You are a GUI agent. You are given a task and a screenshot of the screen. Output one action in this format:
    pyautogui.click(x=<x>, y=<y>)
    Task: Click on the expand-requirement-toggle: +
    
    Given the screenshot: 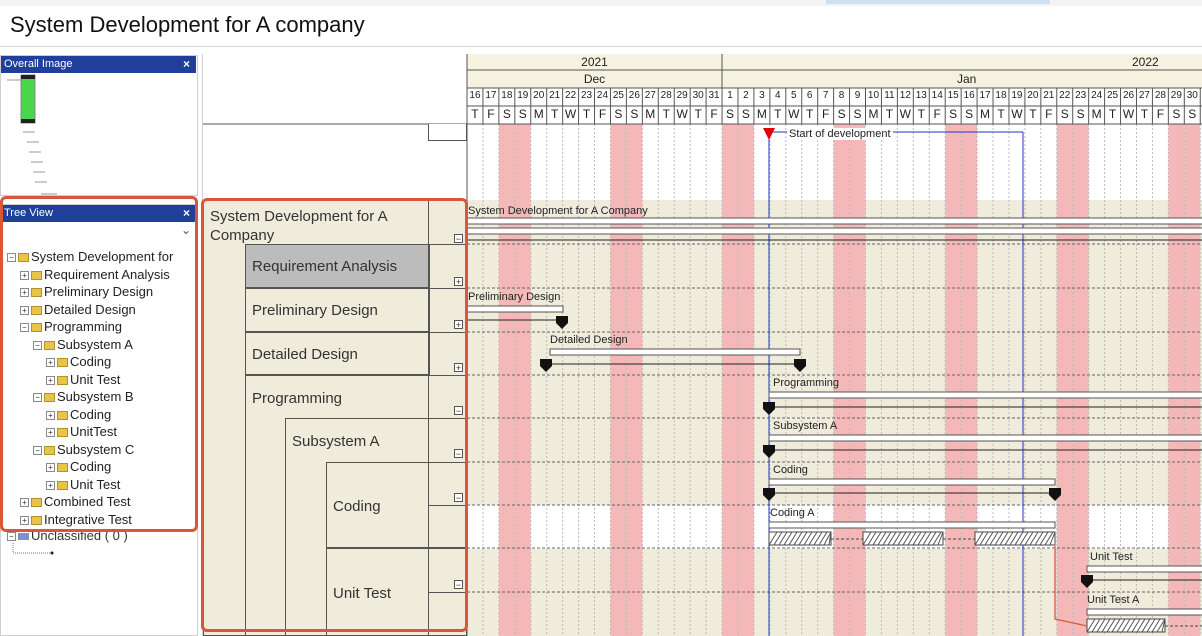 What is the action you would take?
    pyautogui.click(x=458, y=282)
    